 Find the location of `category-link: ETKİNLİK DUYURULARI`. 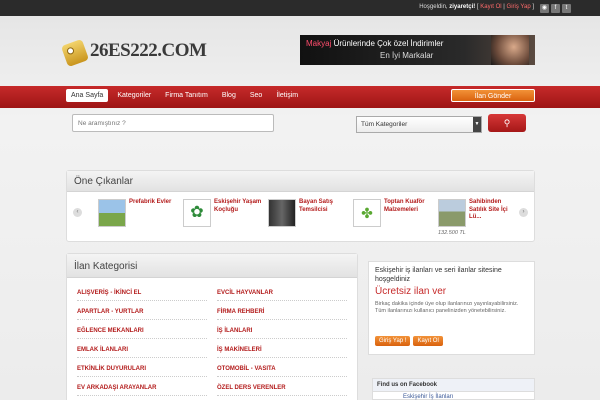

category-link: ETKİNLİK DUYURULARI is located at coordinates (142, 371).